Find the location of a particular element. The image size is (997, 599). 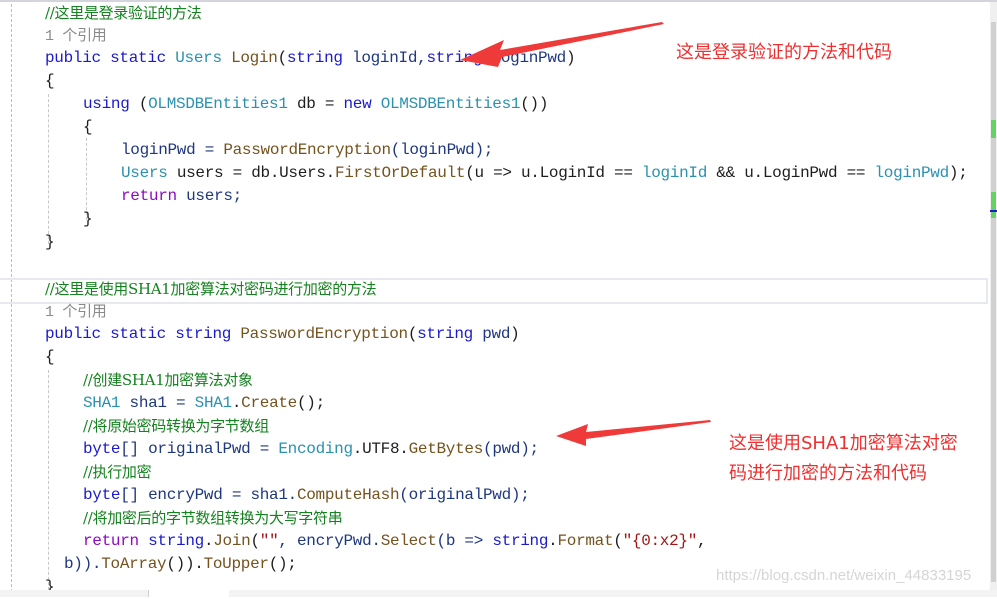

method-name: Join is located at coordinates (232, 541).